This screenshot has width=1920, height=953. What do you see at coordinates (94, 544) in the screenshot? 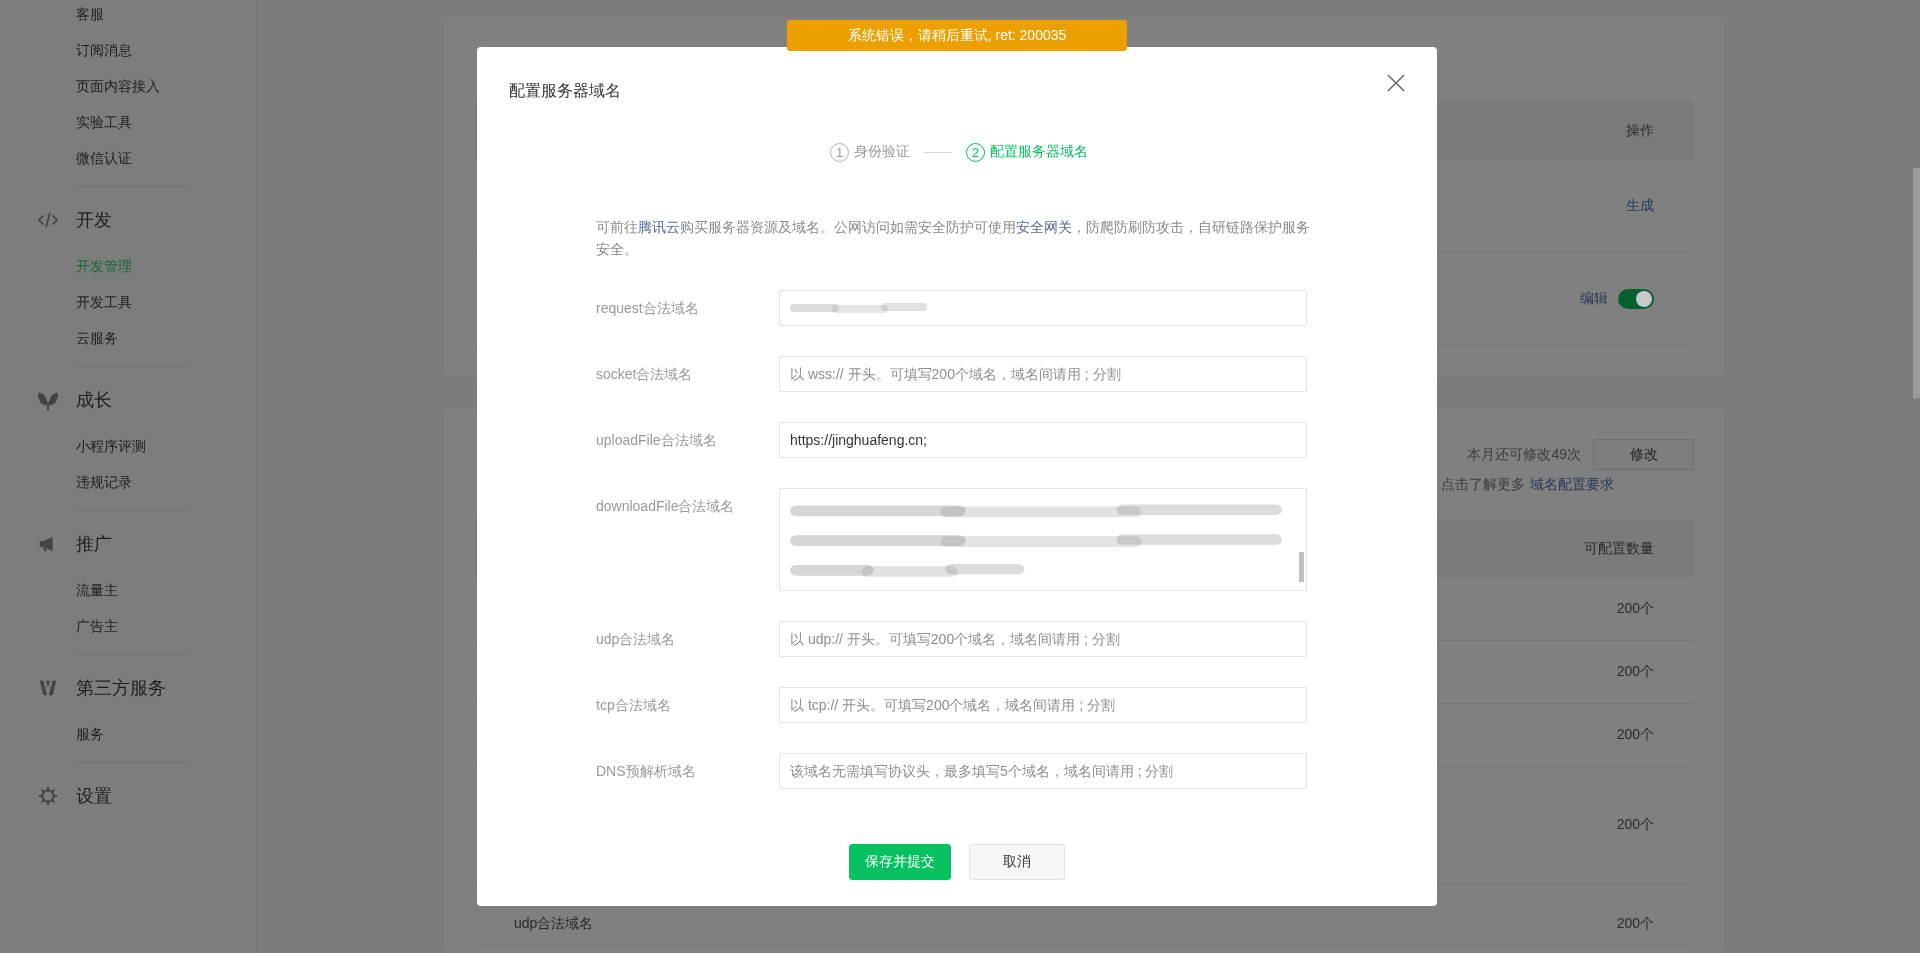
I see `nav-section-title: 推广` at bounding box center [94, 544].